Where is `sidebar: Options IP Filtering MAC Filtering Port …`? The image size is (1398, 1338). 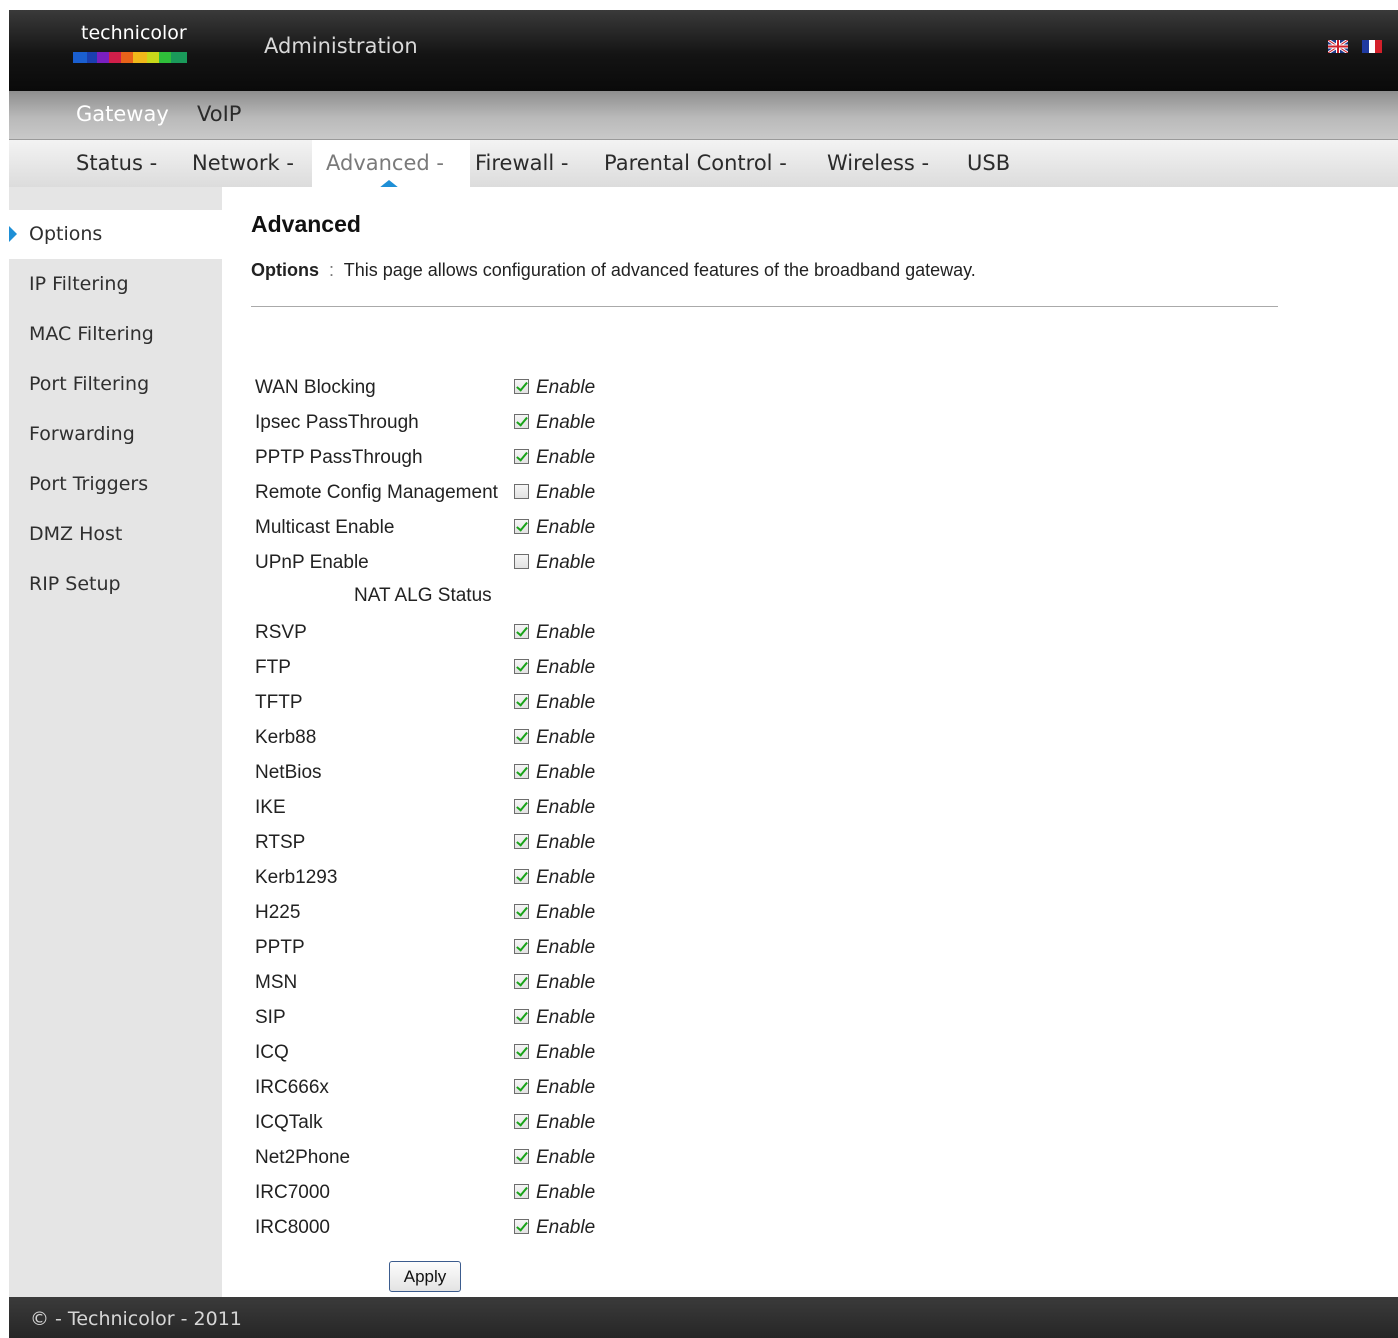
sidebar: Options IP Filtering MAC Filtering Port … is located at coordinates (115, 742).